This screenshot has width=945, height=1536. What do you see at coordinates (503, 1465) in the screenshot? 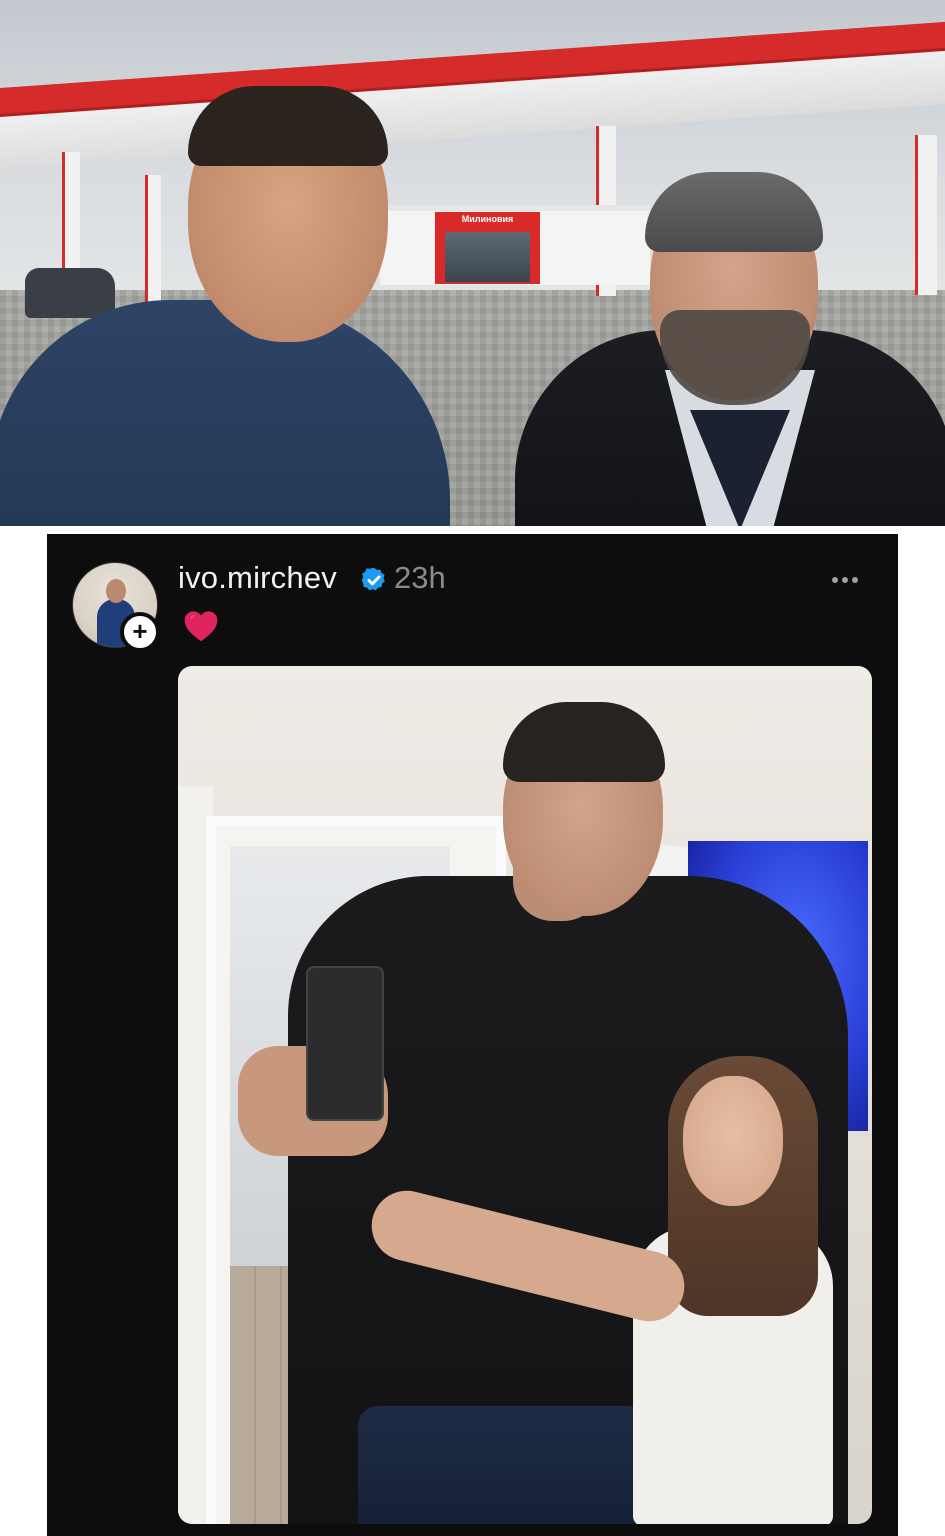
I see `photo-man-jeans` at bounding box center [503, 1465].